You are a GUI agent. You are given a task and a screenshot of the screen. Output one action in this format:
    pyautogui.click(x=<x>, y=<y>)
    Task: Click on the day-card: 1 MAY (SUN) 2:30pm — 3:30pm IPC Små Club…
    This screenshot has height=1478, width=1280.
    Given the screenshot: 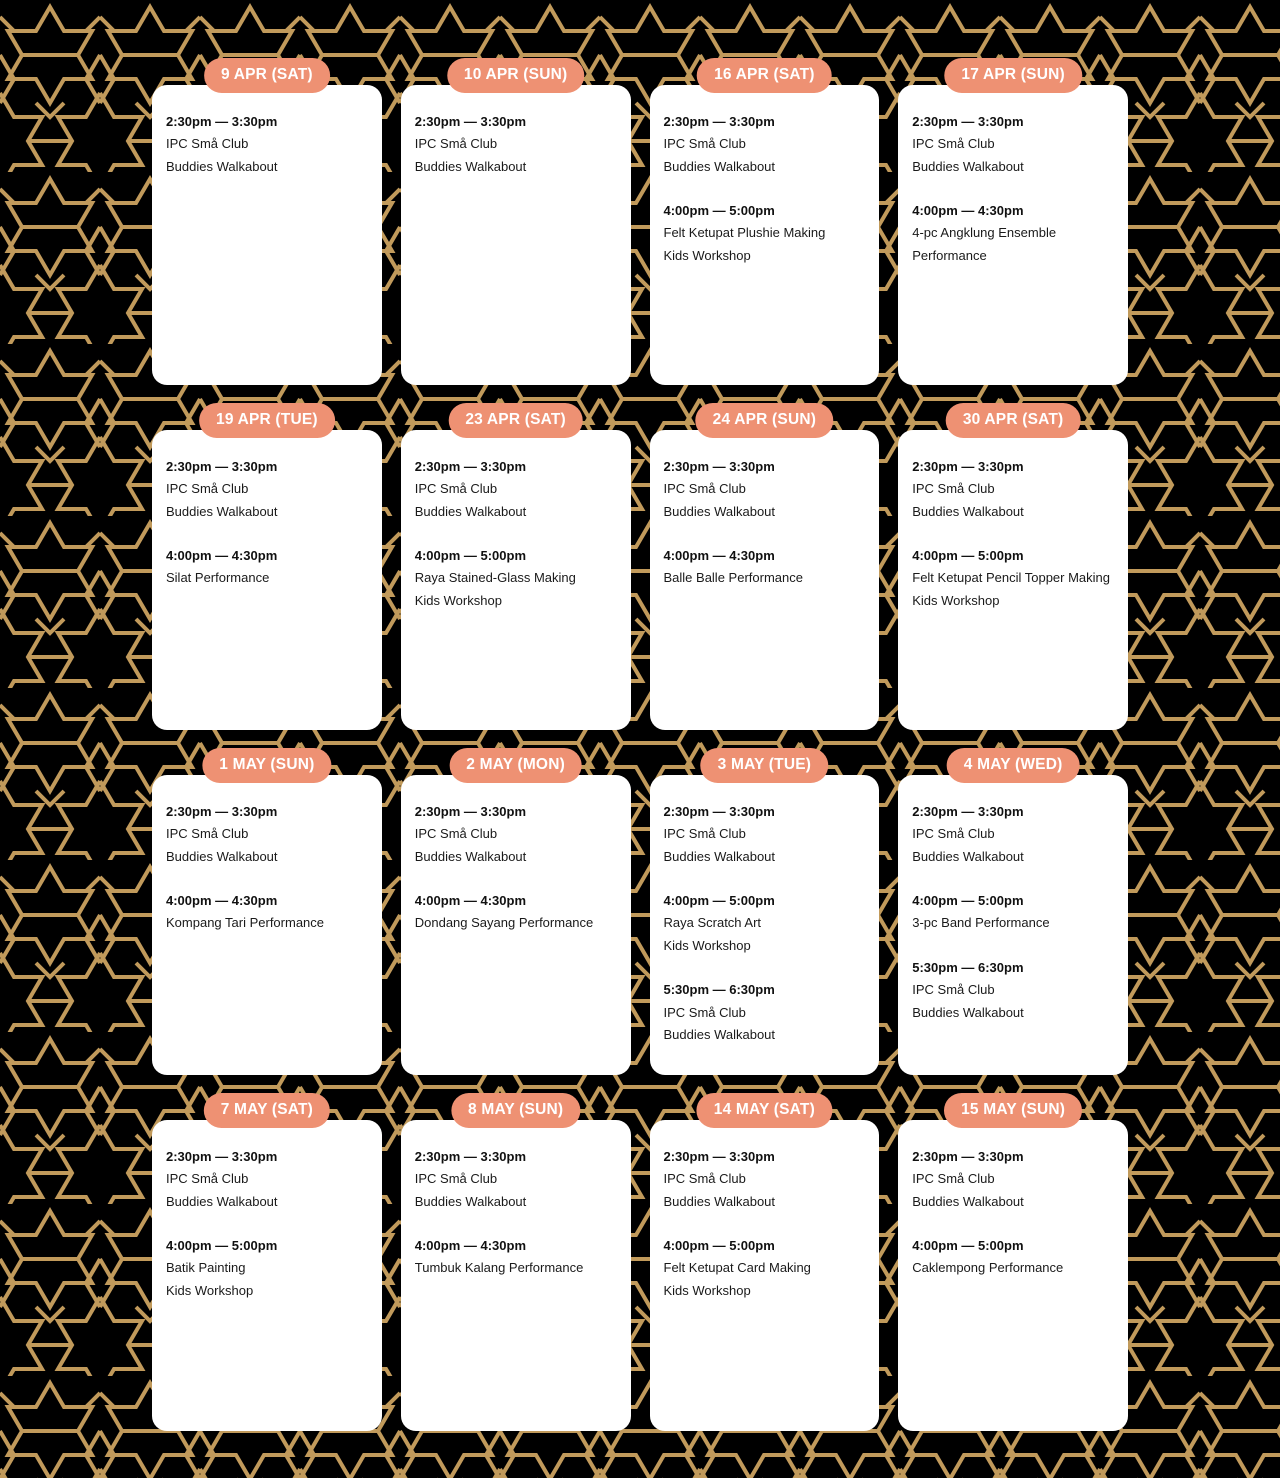 What is the action you would take?
    pyautogui.click(x=267, y=911)
    